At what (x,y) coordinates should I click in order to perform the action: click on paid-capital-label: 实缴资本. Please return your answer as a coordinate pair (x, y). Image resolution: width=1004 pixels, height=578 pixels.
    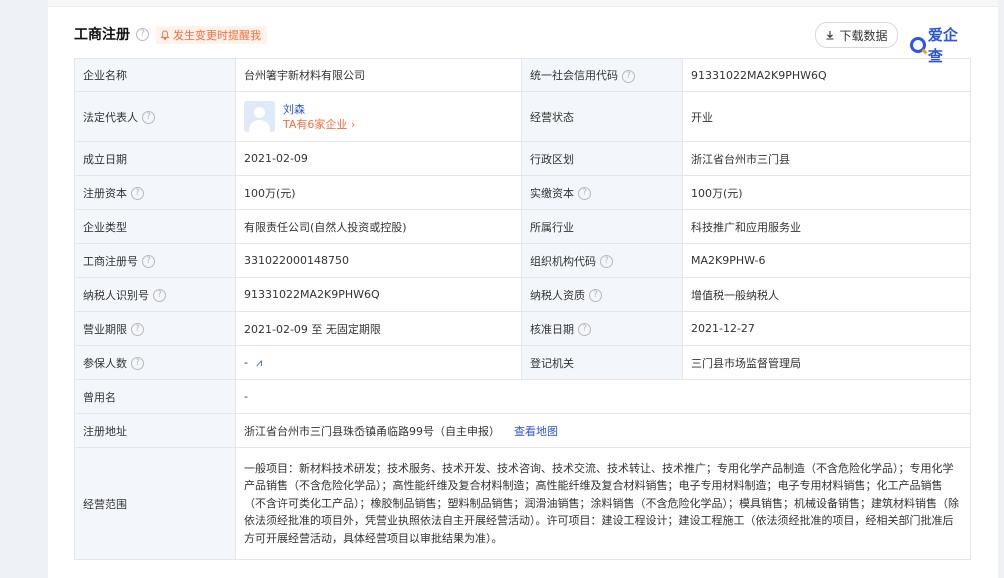
    Looking at the image, I should click on (552, 193).